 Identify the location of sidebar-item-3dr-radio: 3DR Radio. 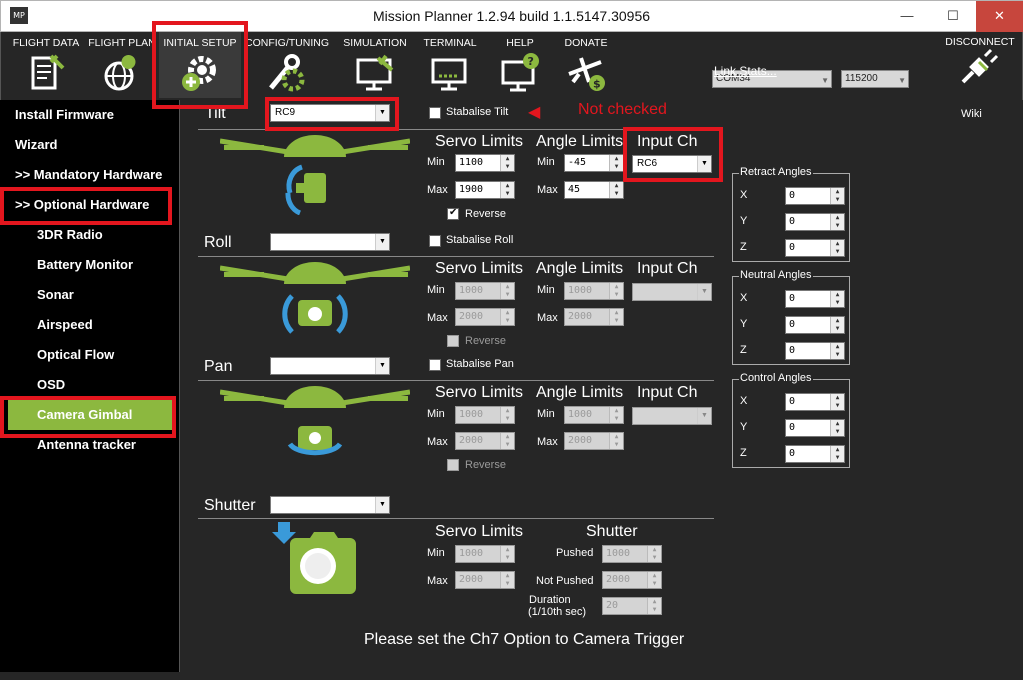
(90, 235).